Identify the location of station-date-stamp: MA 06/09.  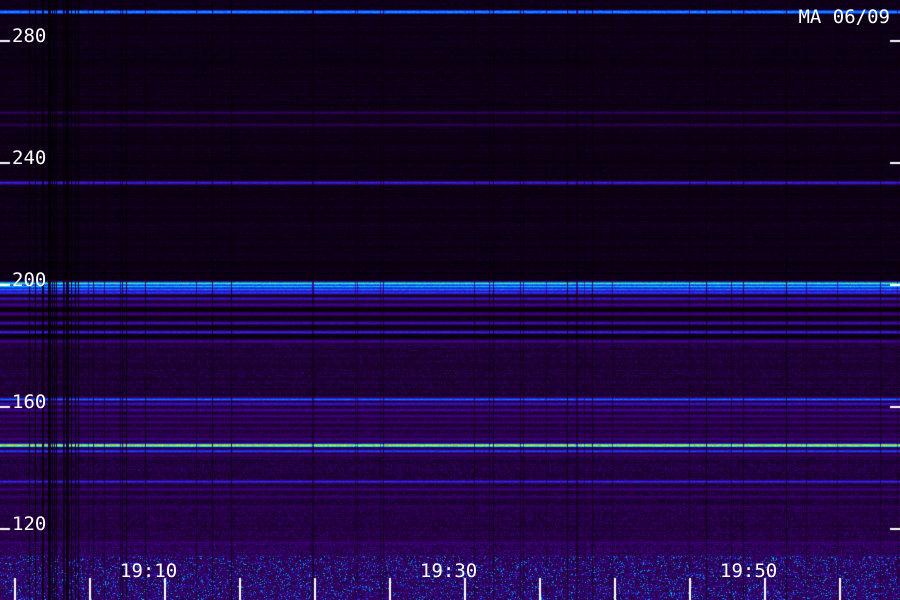
(844, 17).